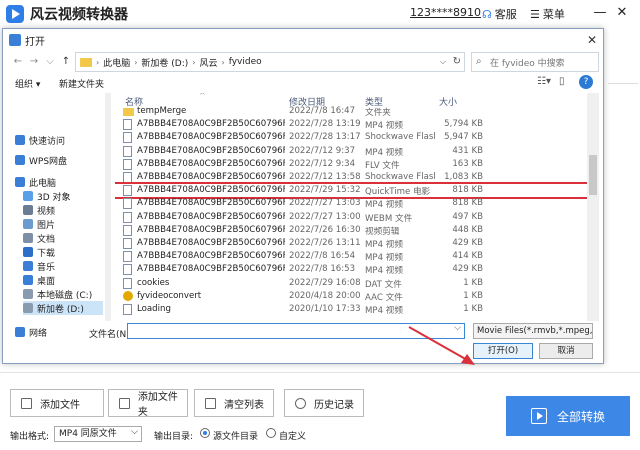 Image resolution: width=640 pixels, height=450 pixels. Describe the element at coordinates (50, 62) in the screenshot. I see `recent-chevron-icon: ⌵` at that location.